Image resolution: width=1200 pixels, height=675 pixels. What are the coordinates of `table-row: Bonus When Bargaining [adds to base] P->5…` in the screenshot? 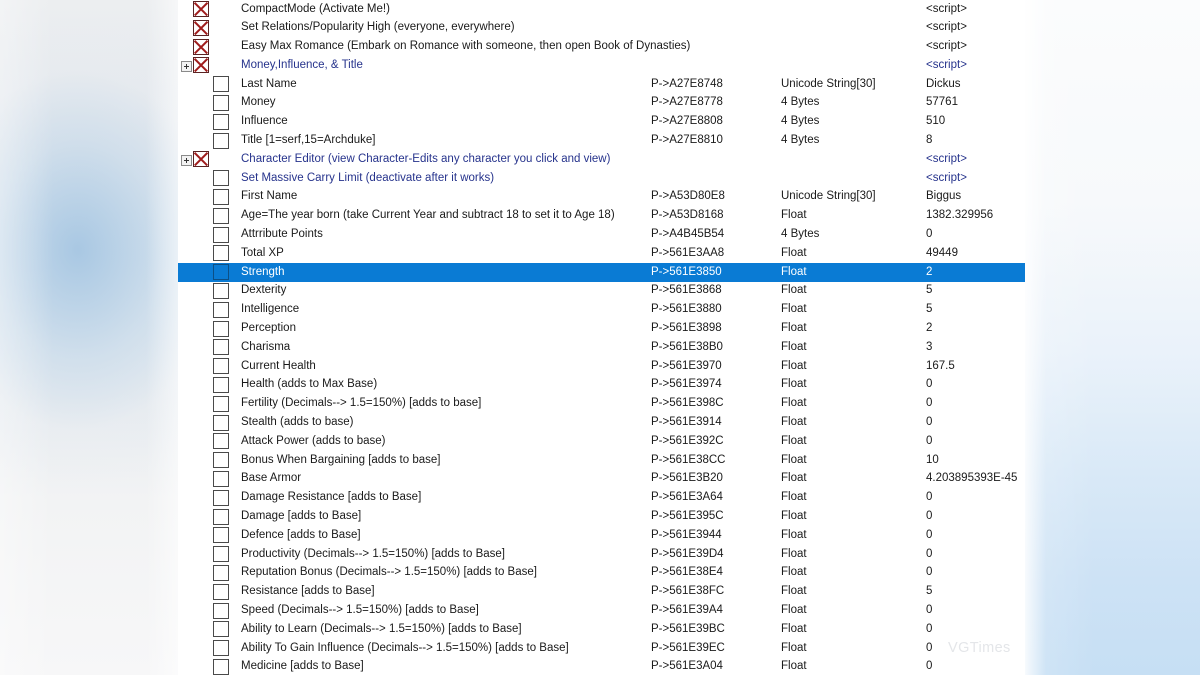 It's located at (601, 460).